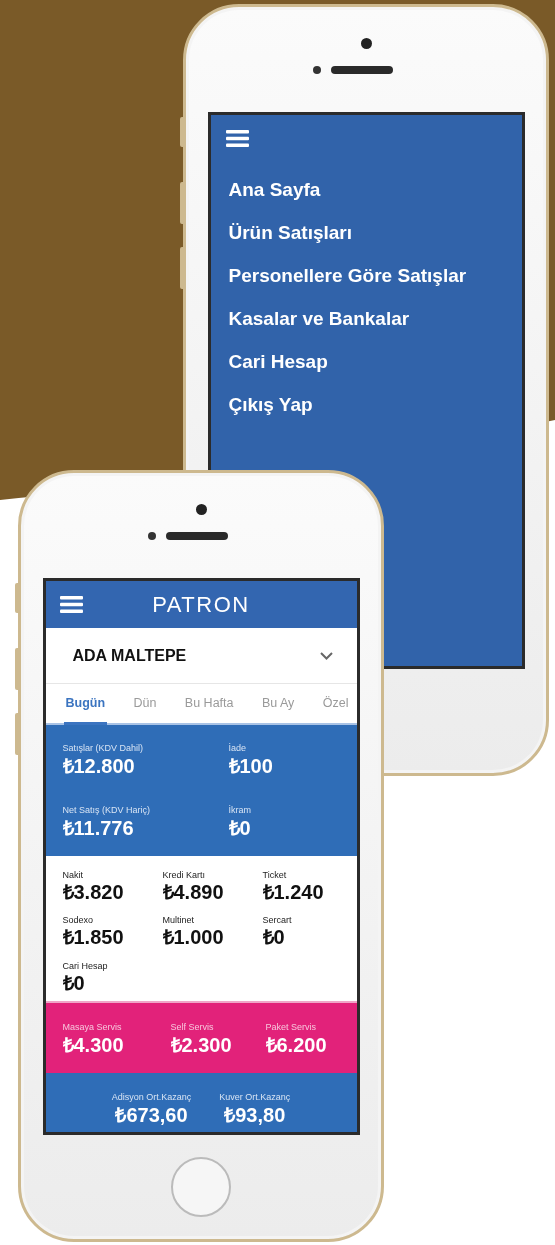 This screenshot has height=1245, width=555. What do you see at coordinates (326, 655) in the screenshot?
I see `chevron-down-icon` at bounding box center [326, 655].